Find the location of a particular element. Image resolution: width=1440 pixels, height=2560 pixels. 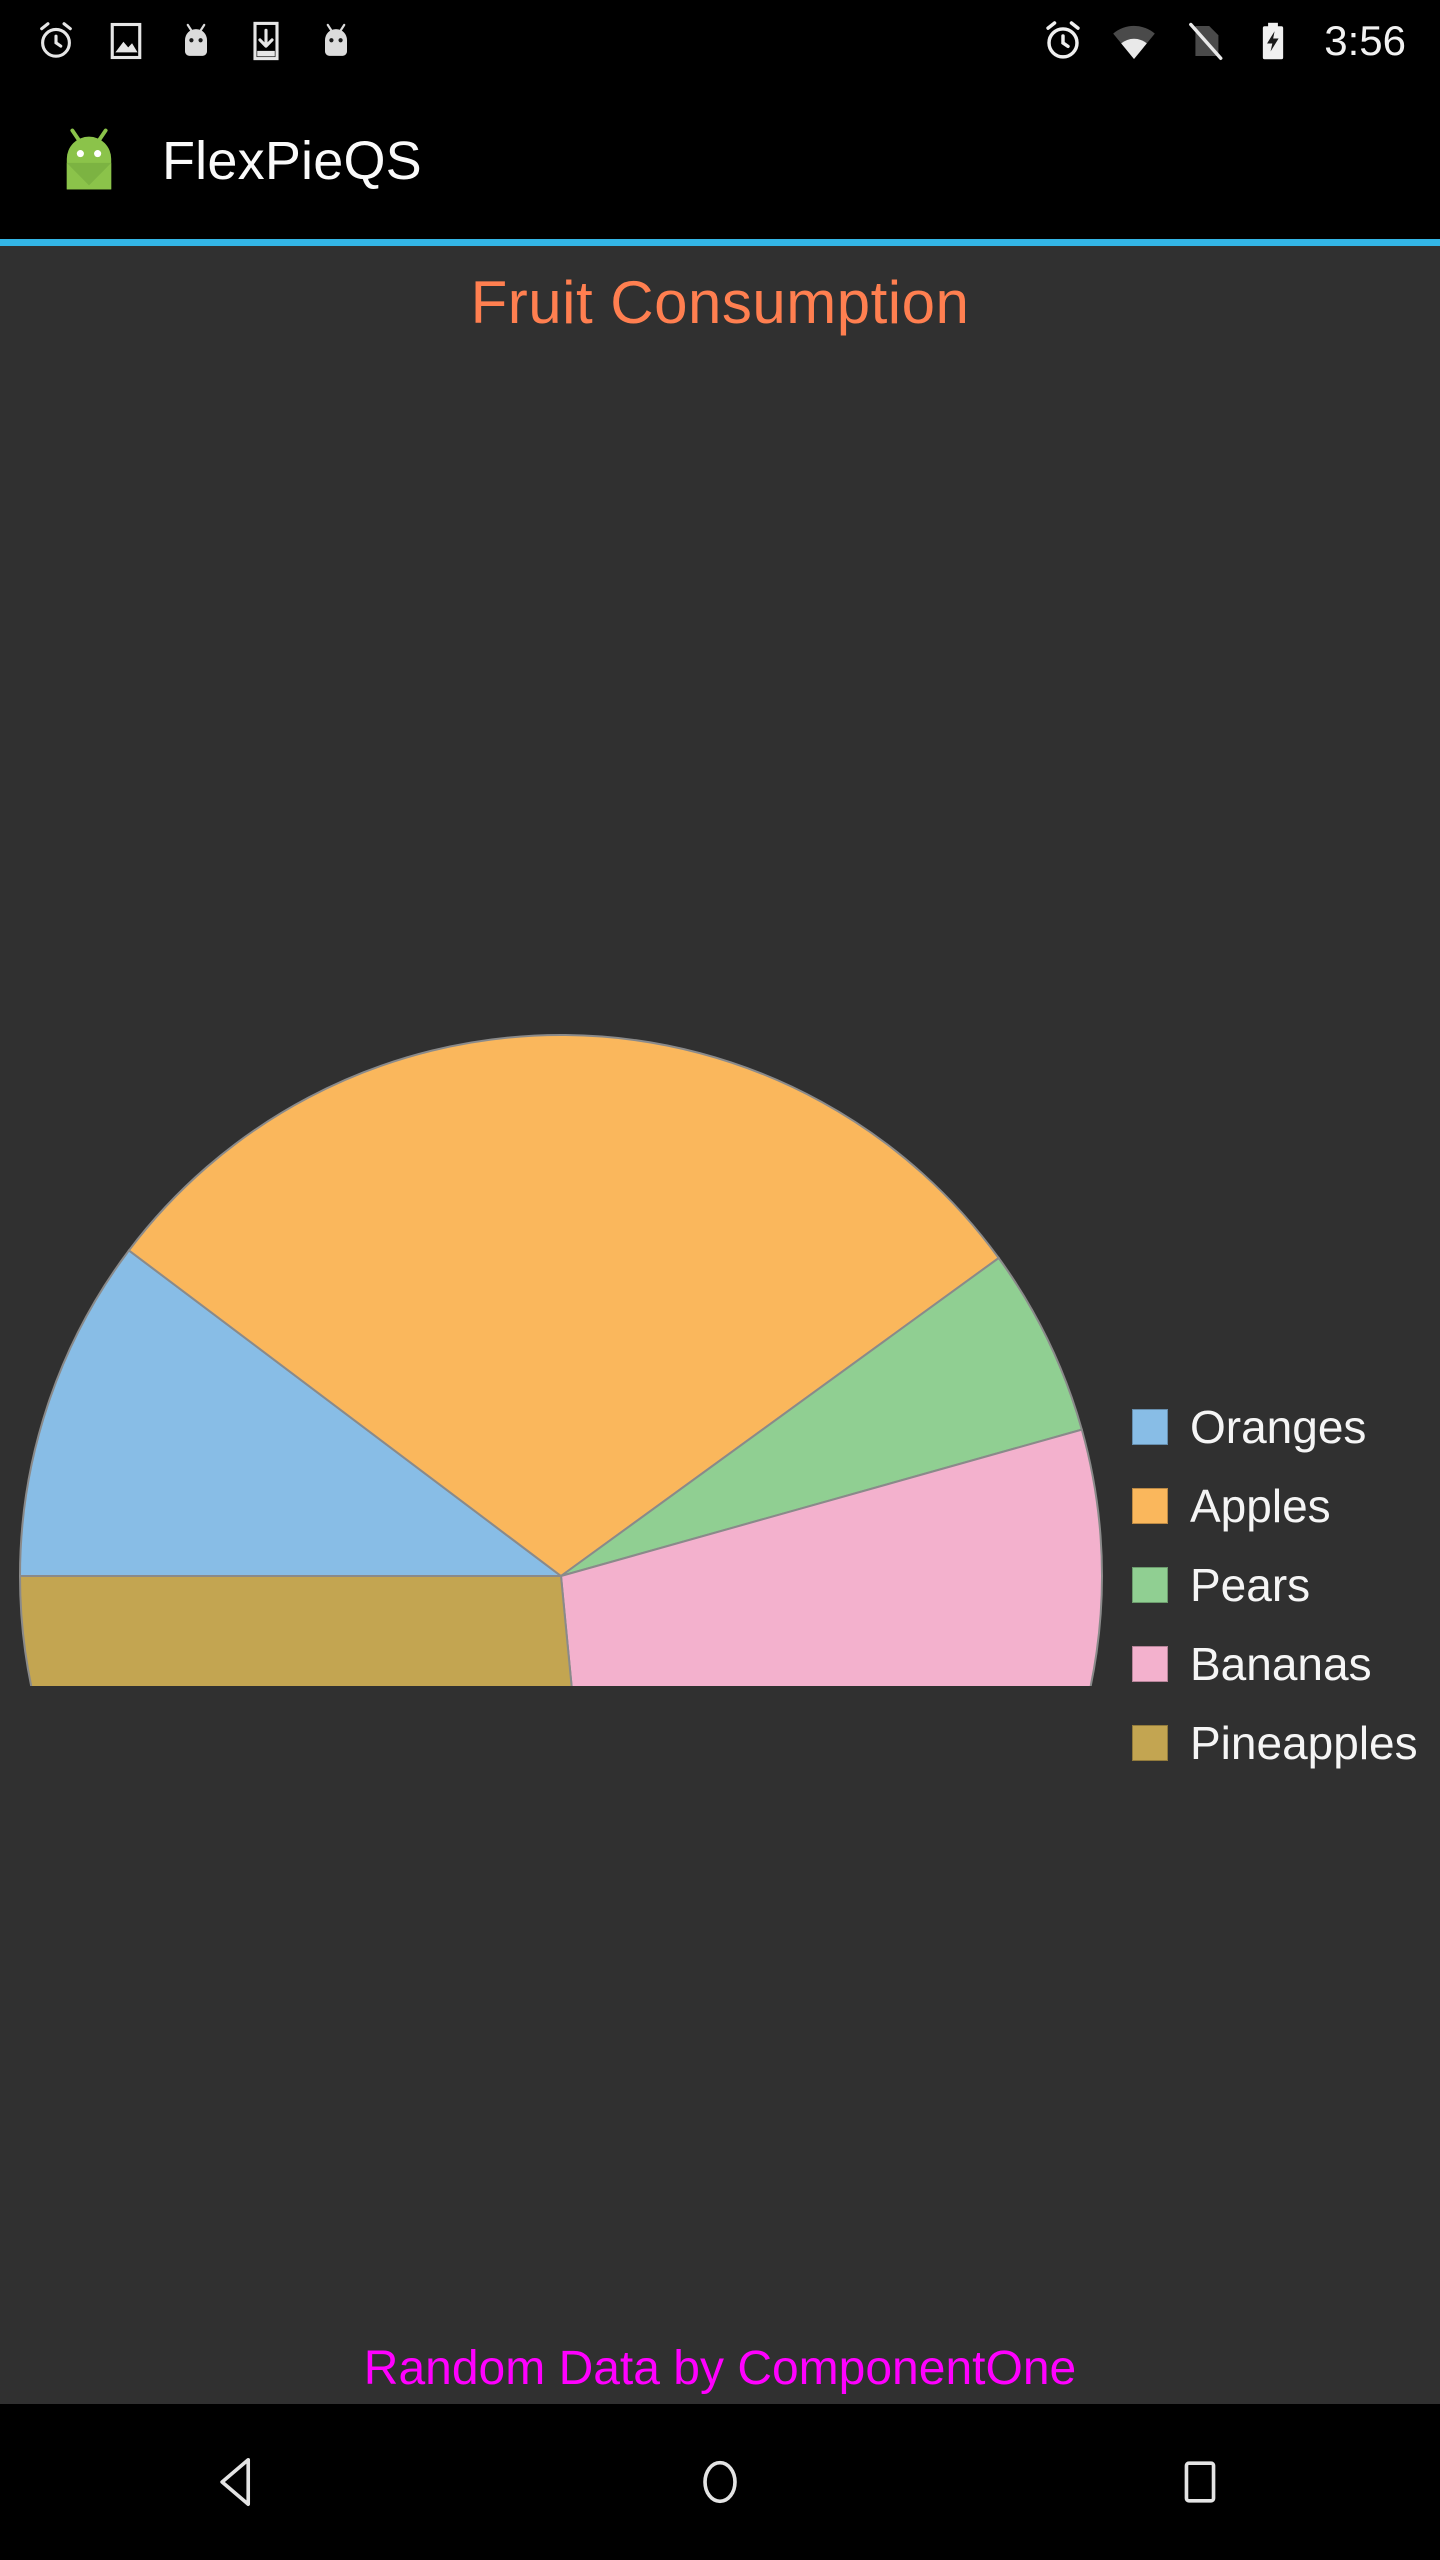

legend-swatch-apples is located at coordinates (1150, 1505).